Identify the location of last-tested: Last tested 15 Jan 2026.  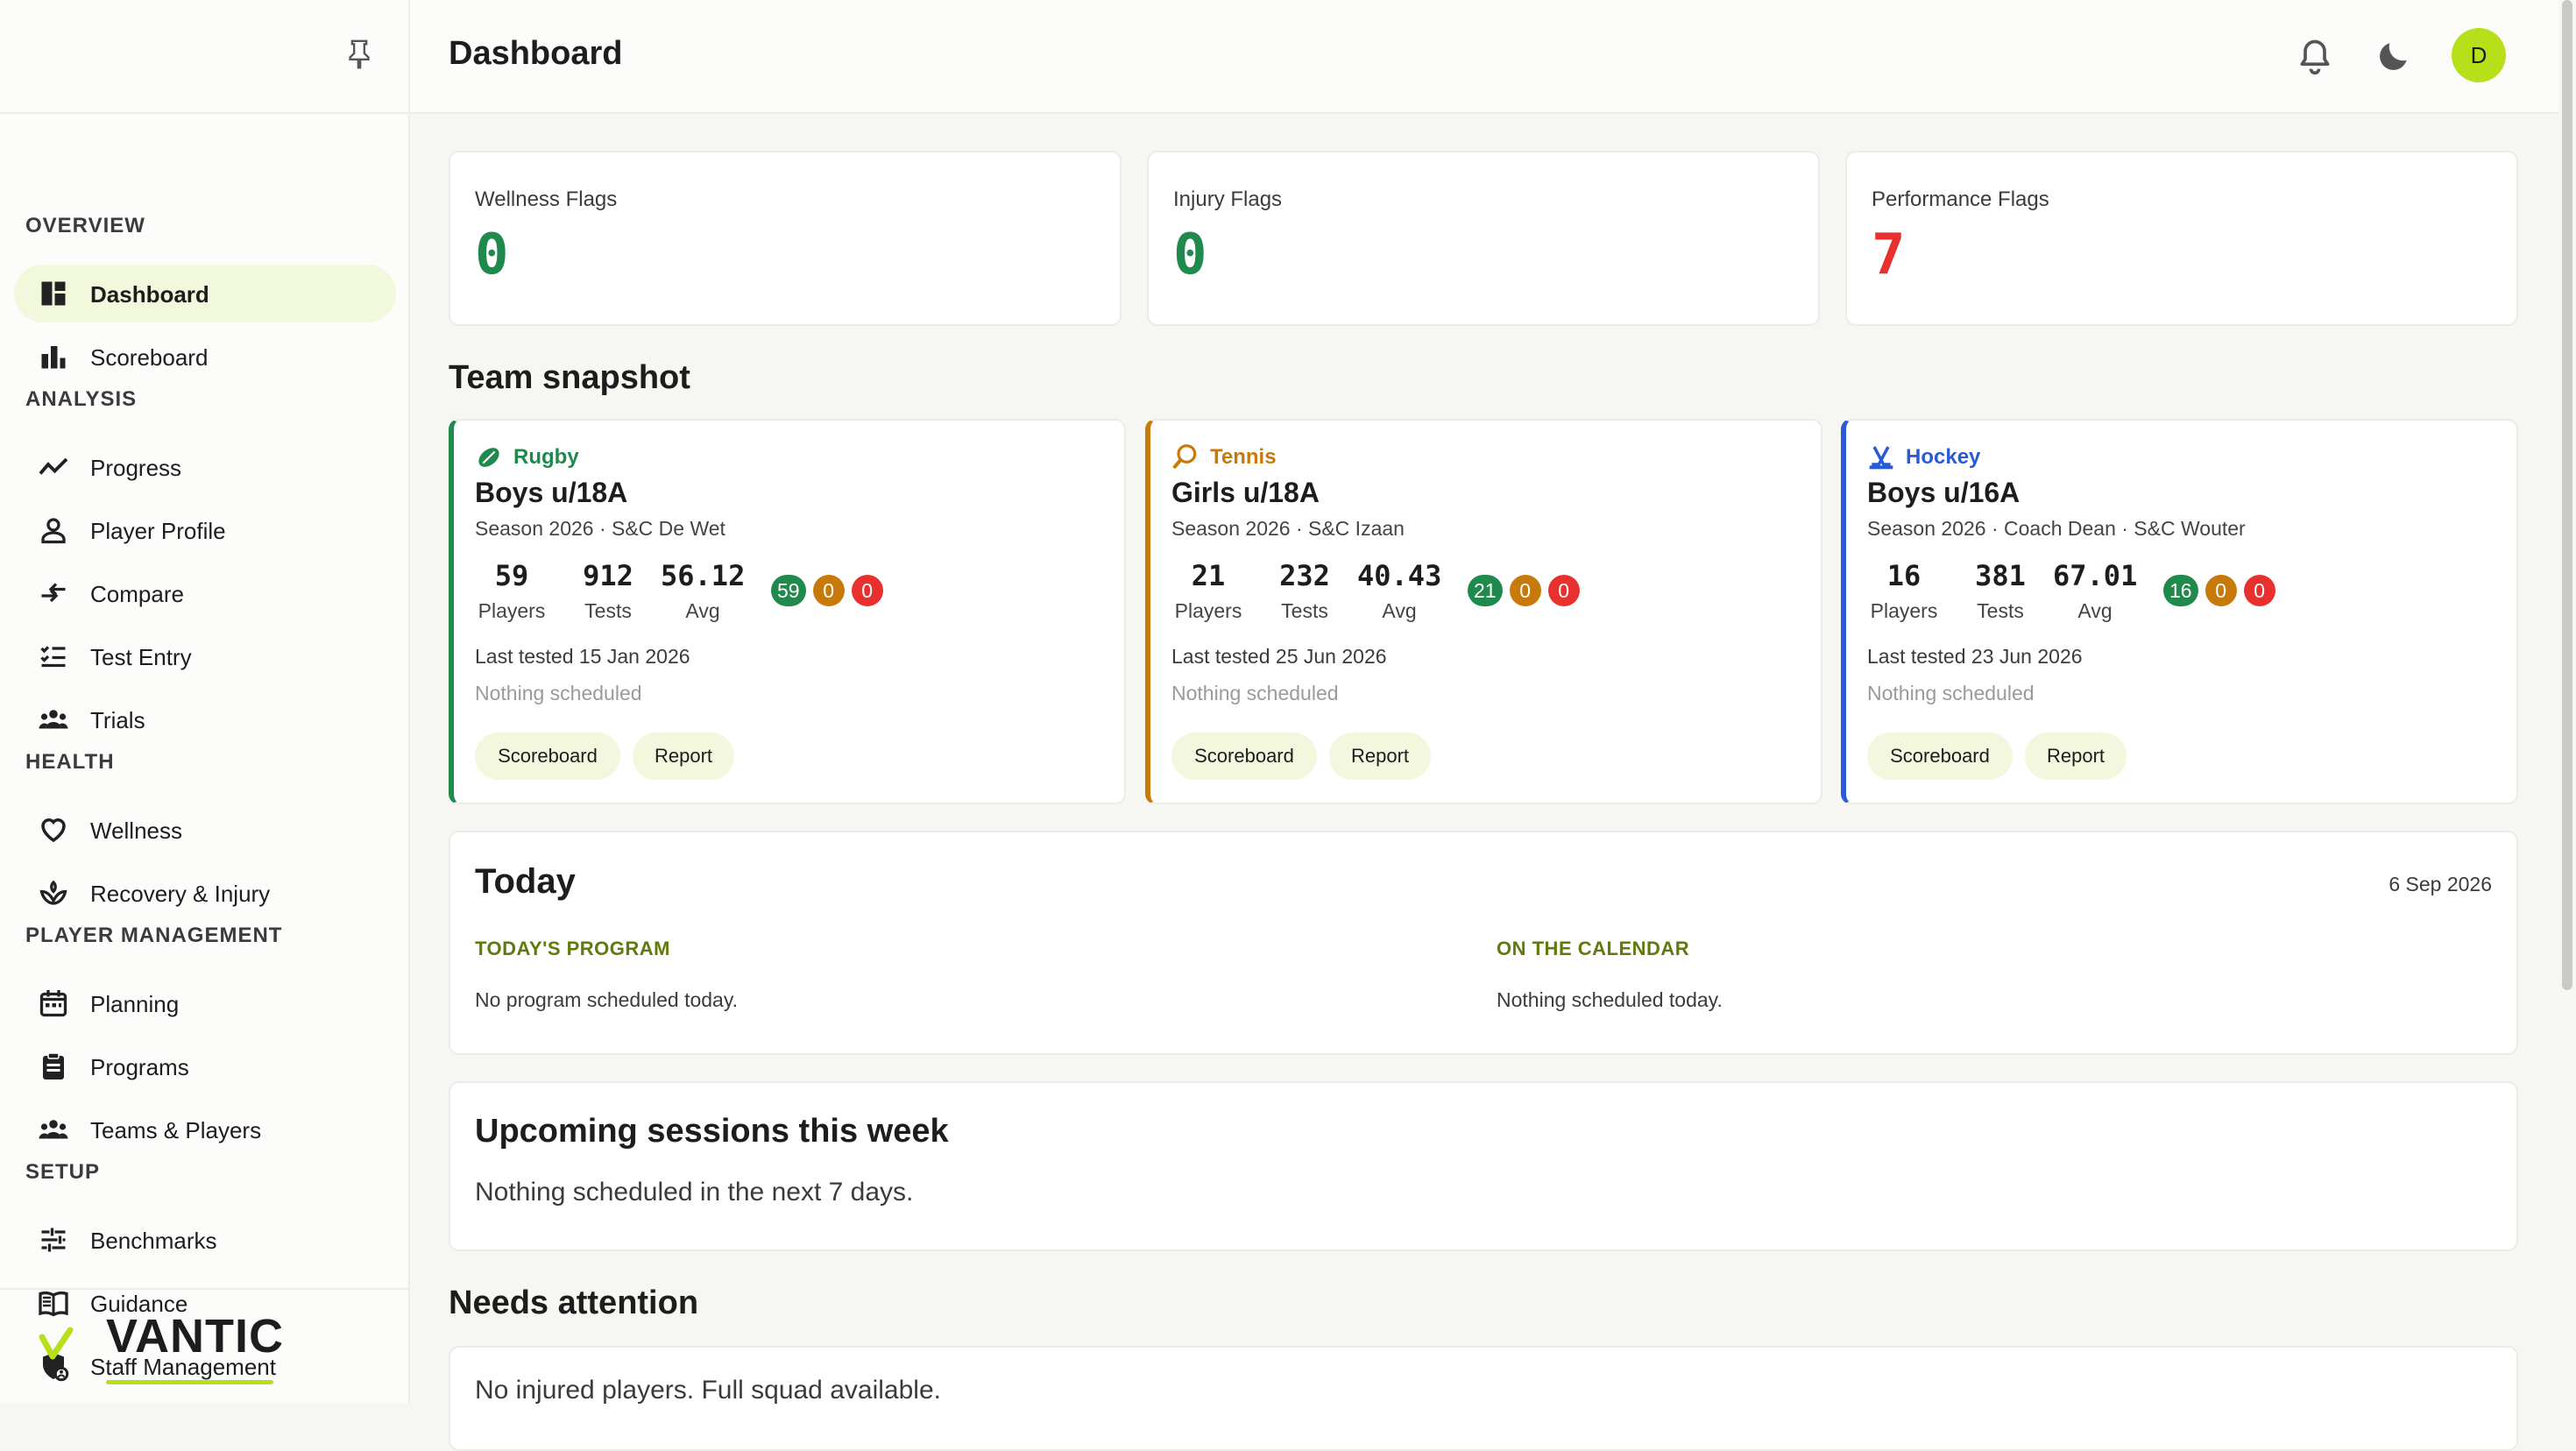
(582, 656).